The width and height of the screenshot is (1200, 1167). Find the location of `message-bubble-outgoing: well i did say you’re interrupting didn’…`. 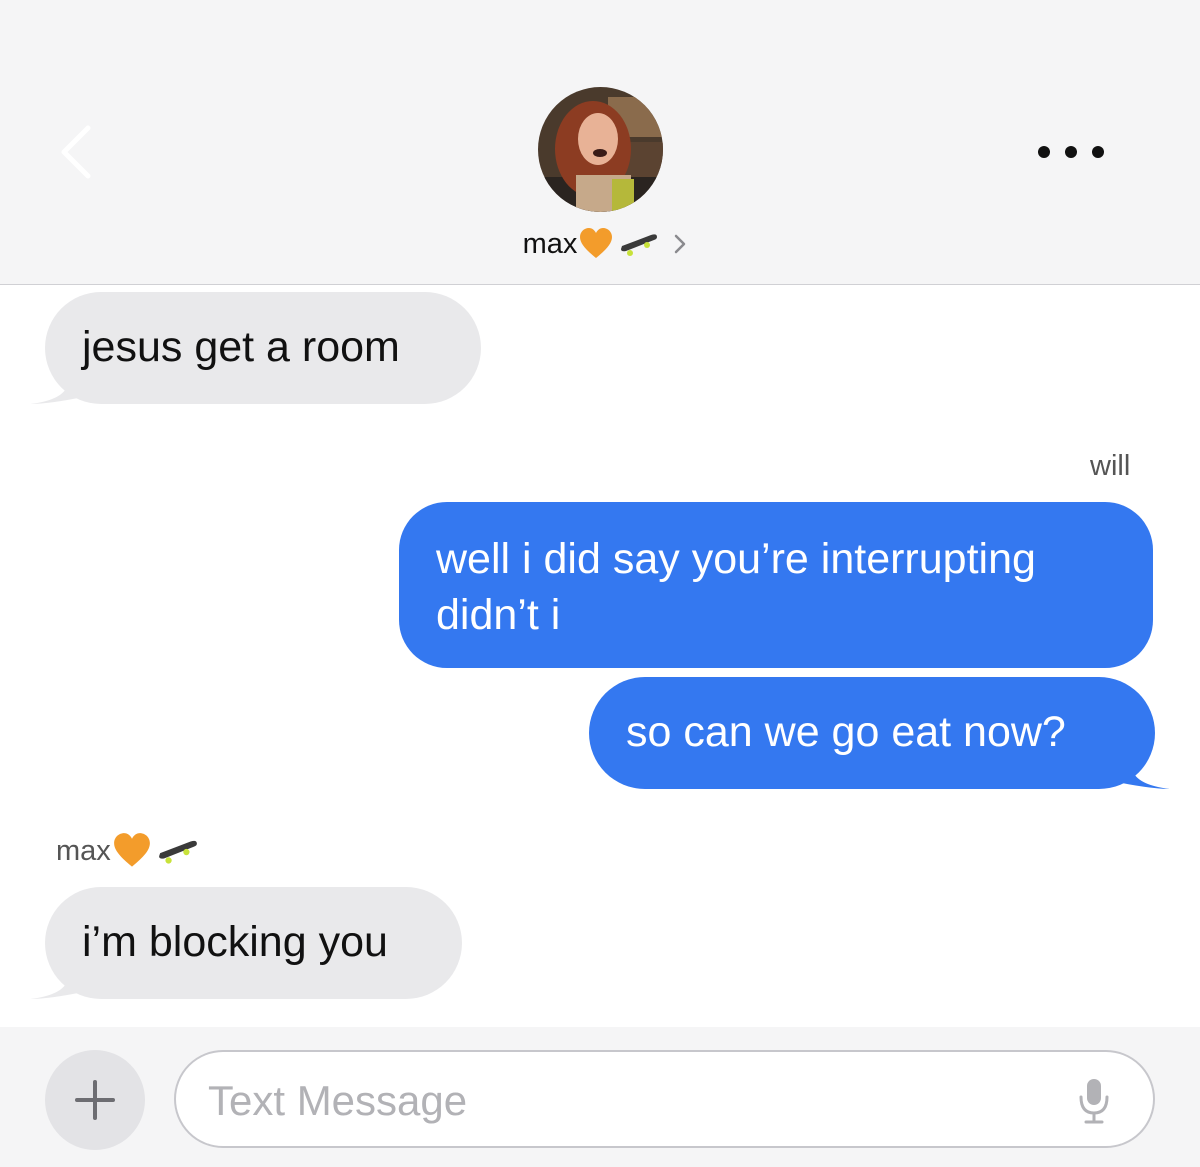

message-bubble-outgoing: well i did say you’re interrupting didn’… is located at coordinates (776, 585).